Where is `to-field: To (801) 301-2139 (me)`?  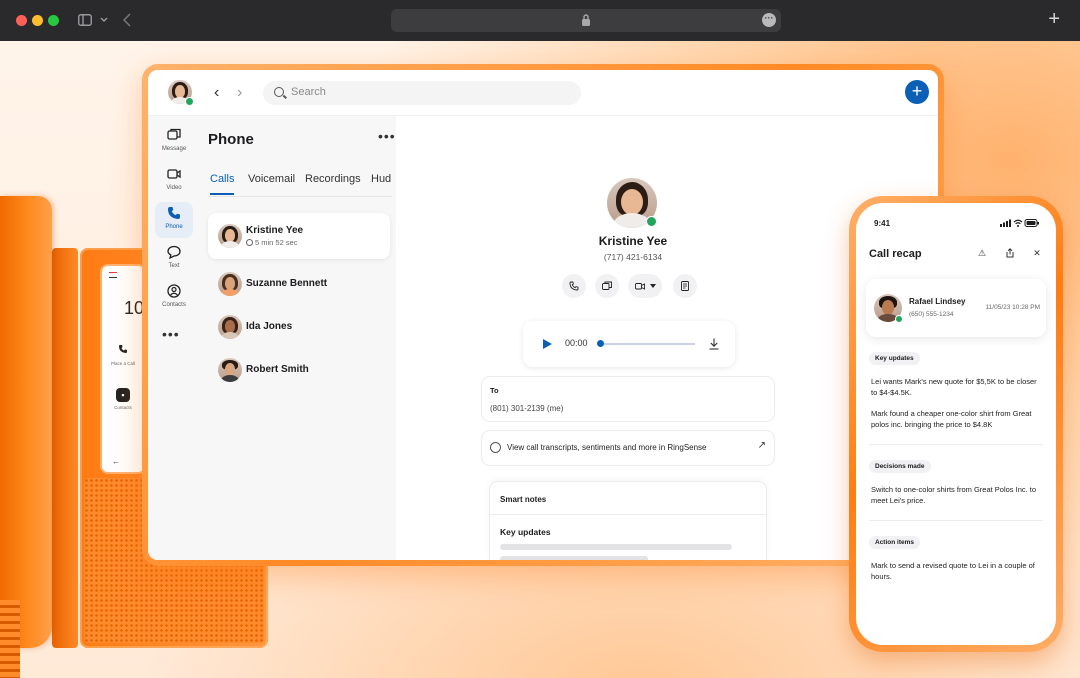 to-field: To (801) 301-2139 (me) is located at coordinates (628, 399).